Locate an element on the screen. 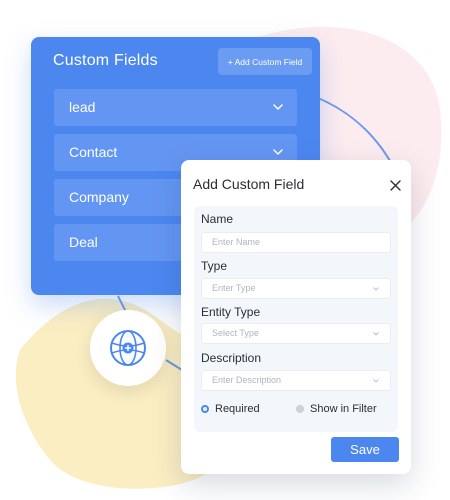 The width and height of the screenshot is (450, 500). radio-unselected-icon is located at coordinates (300, 409).